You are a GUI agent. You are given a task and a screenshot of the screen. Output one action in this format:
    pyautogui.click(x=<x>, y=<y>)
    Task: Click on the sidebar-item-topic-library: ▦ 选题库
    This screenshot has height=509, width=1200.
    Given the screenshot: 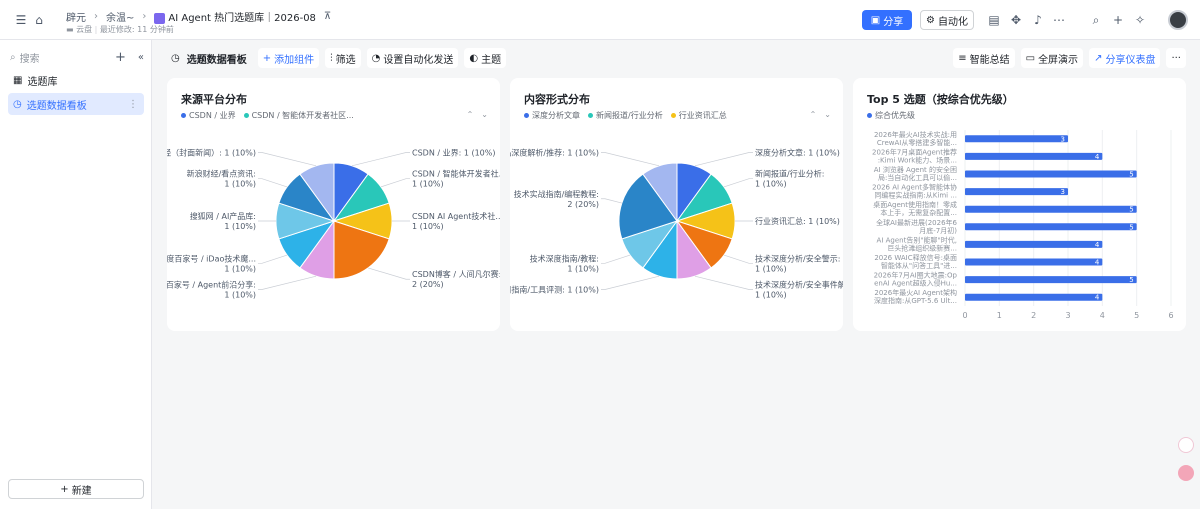 What is the action you would take?
    pyautogui.click(x=76, y=80)
    